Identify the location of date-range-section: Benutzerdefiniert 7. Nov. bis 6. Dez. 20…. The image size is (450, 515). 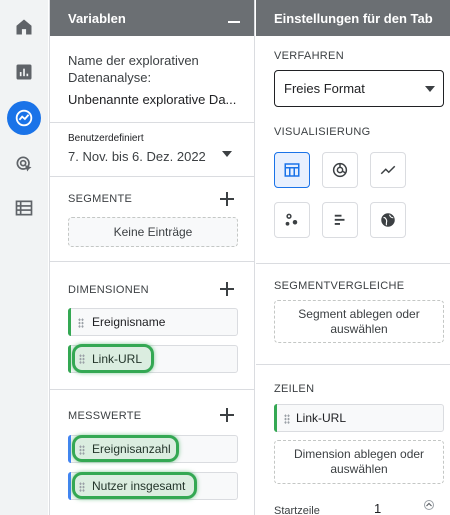
(152, 150).